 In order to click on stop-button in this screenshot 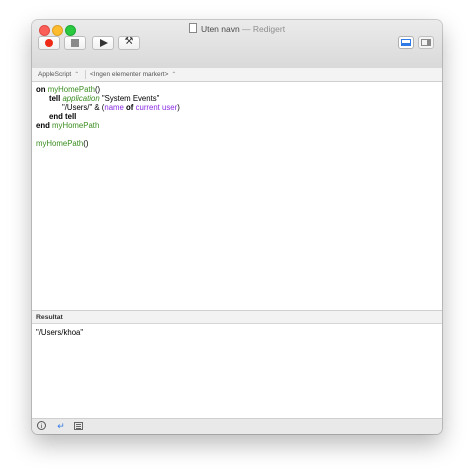, I will do `click(75, 43)`.